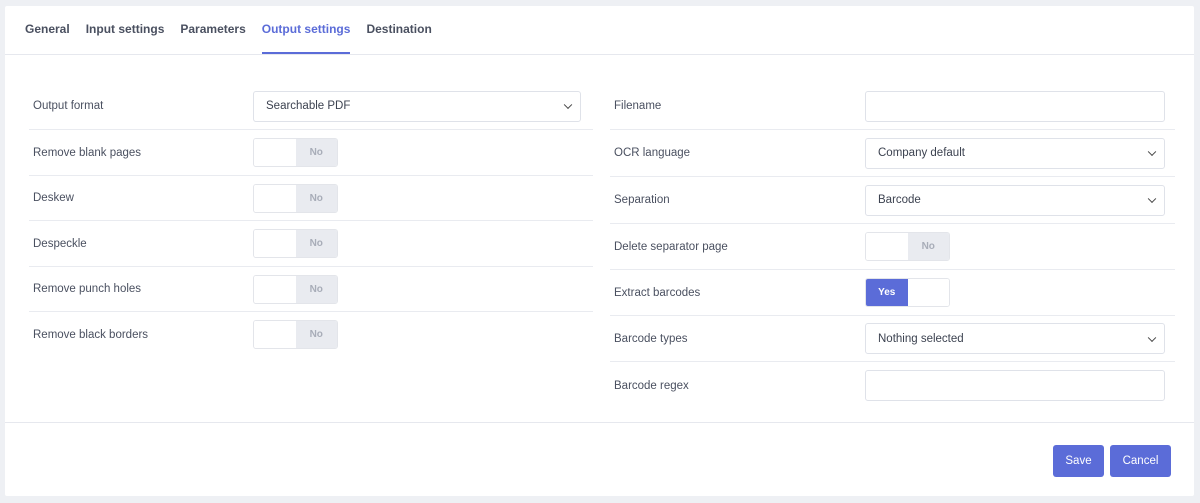  I want to click on output-format-value: Searchable PDF, so click(308, 106).